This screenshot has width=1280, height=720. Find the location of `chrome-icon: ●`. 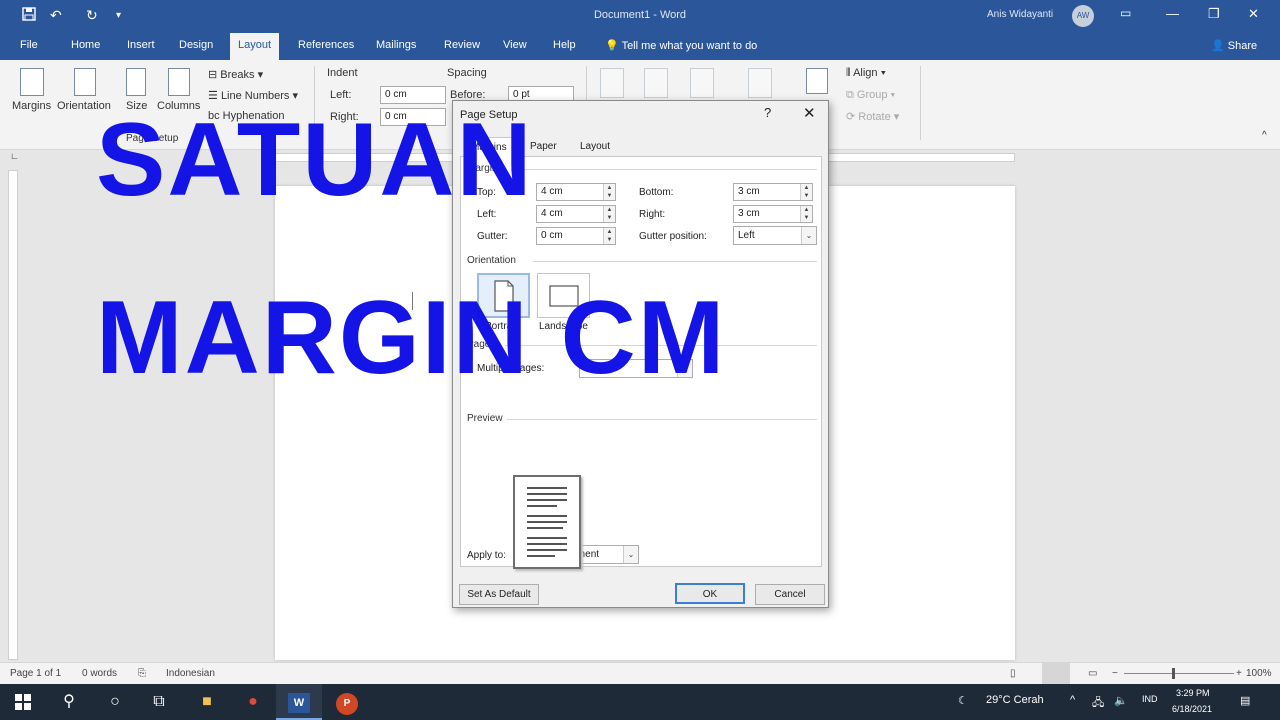

chrome-icon: ● is located at coordinates (253, 702).